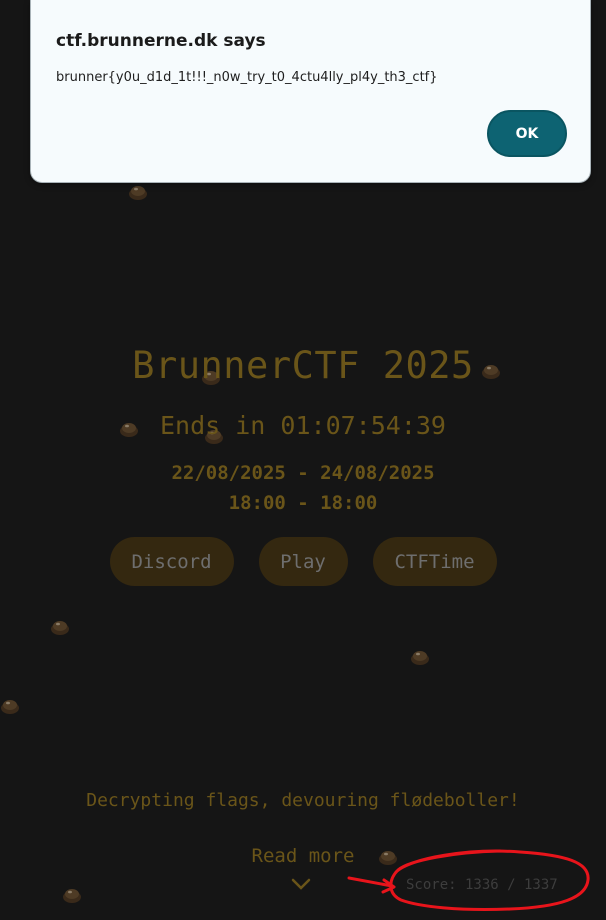 The image size is (606, 920). I want to click on countdown-timer: Ends in 01:07:54:39, so click(303, 425).